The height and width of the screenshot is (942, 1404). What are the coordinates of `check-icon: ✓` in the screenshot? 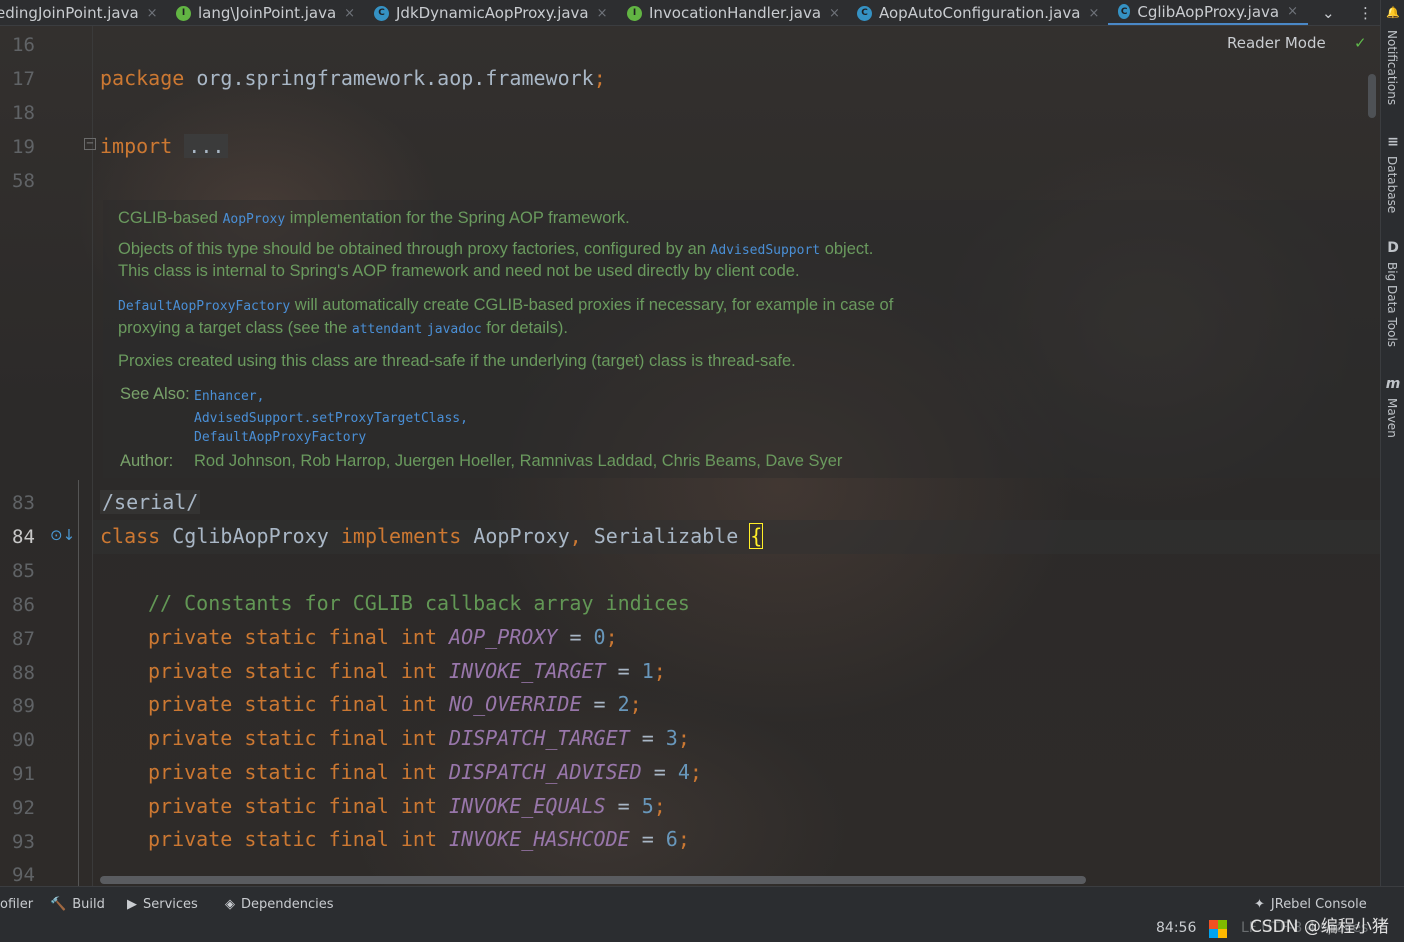 It's located at (1360, 43).